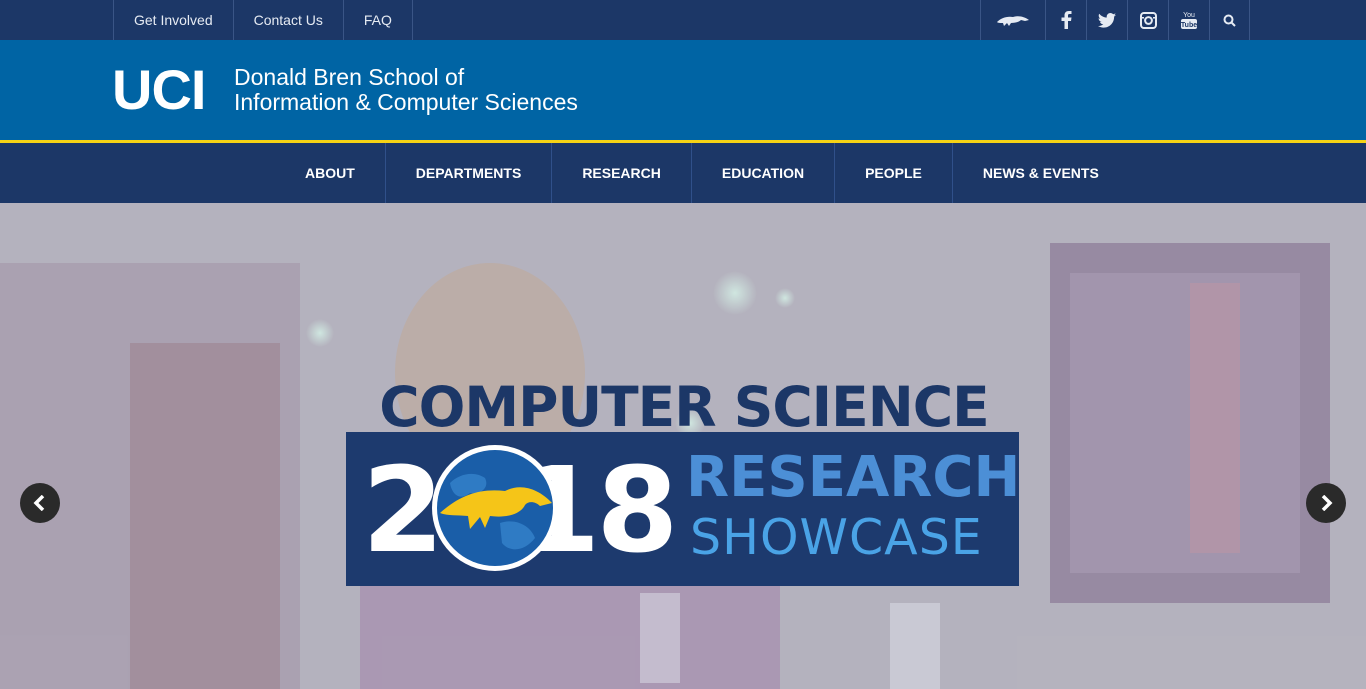 Image resolution: width=1366 pixels, height=689 pixels. I want to click on school-name-line2: Information & Computer Sciences, so click(406, 102).